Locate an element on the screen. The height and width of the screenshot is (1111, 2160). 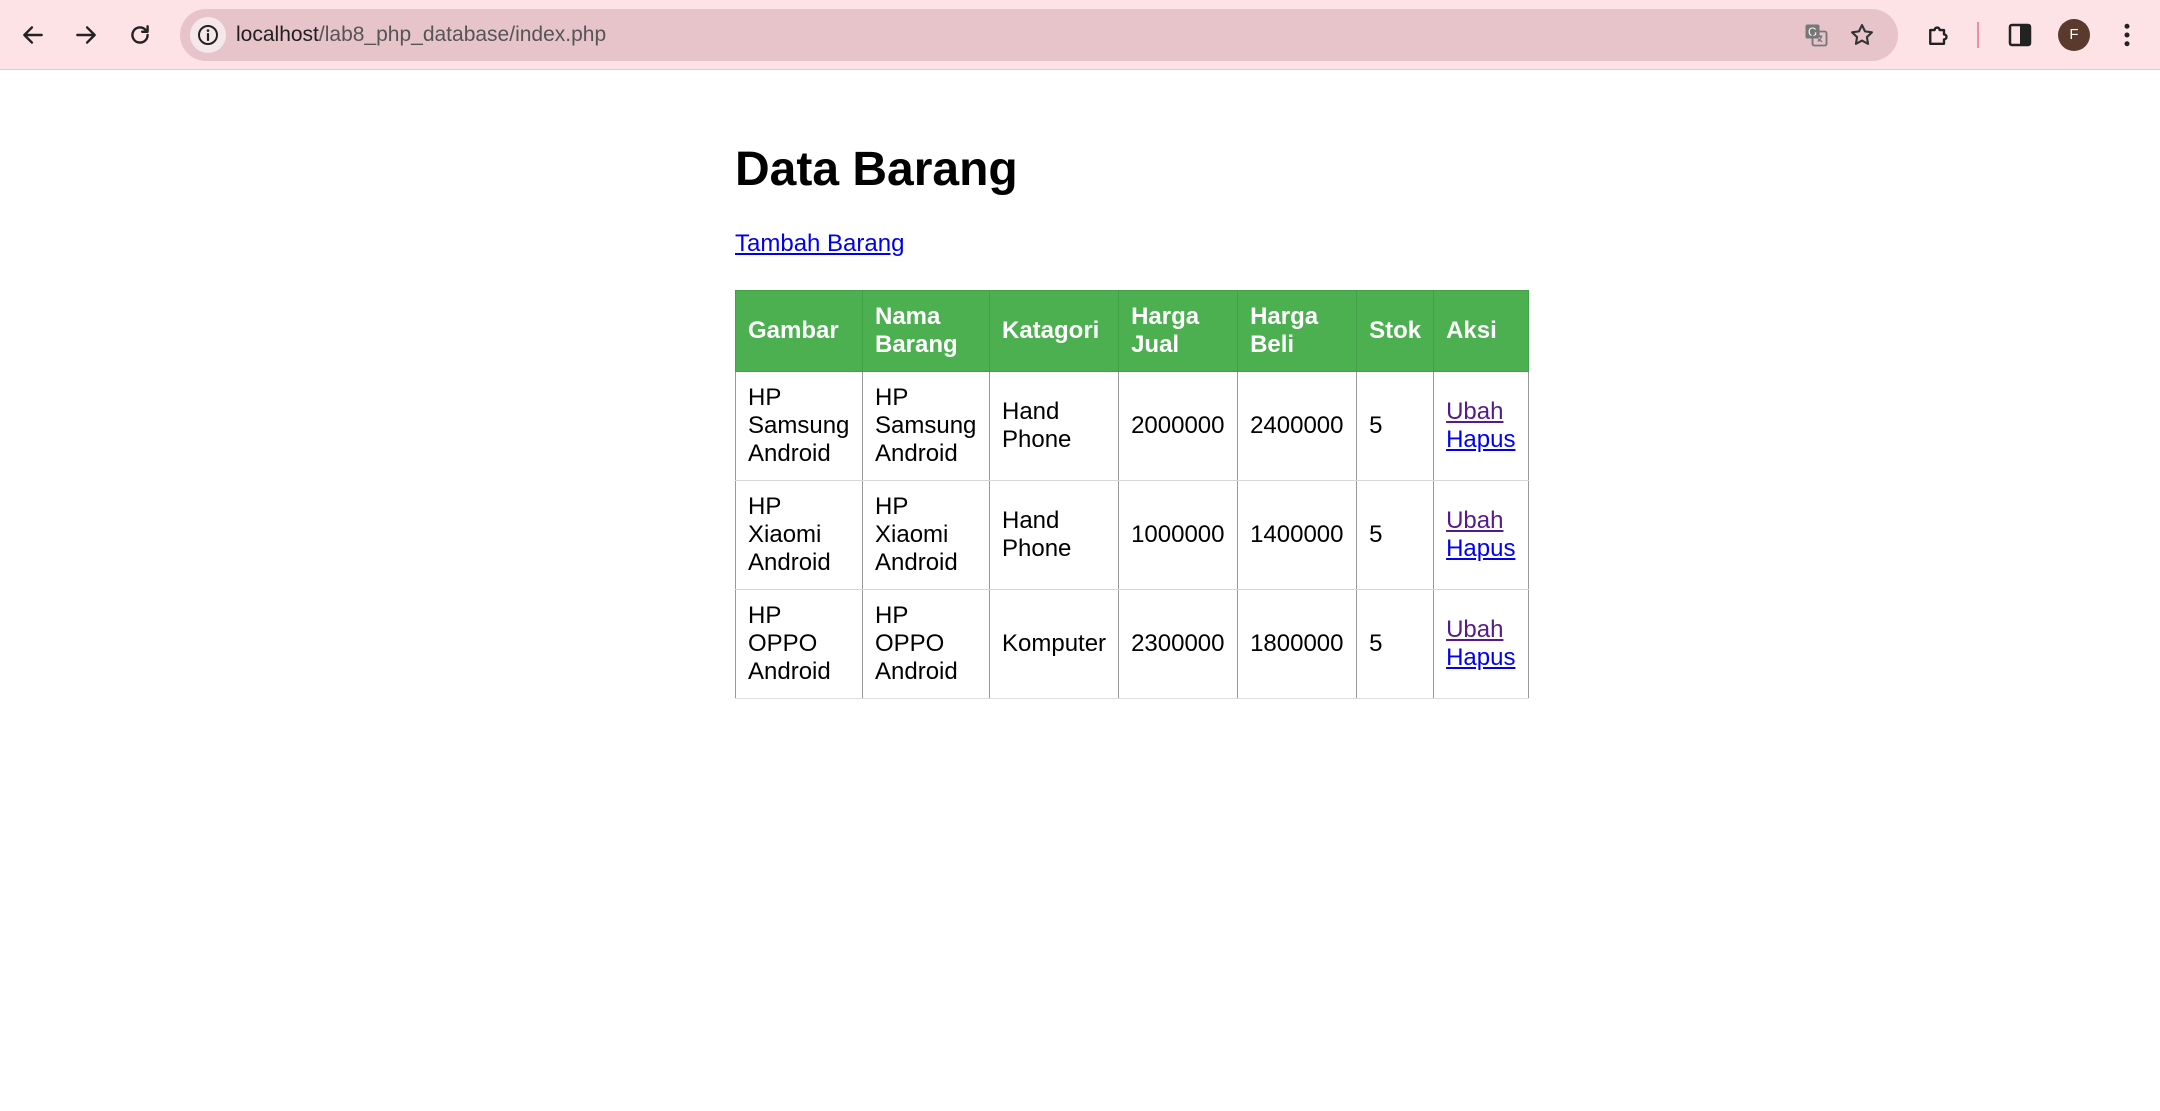
url-text: localhost/lab8_php_database/index.php is located at coordinates (421, 35).